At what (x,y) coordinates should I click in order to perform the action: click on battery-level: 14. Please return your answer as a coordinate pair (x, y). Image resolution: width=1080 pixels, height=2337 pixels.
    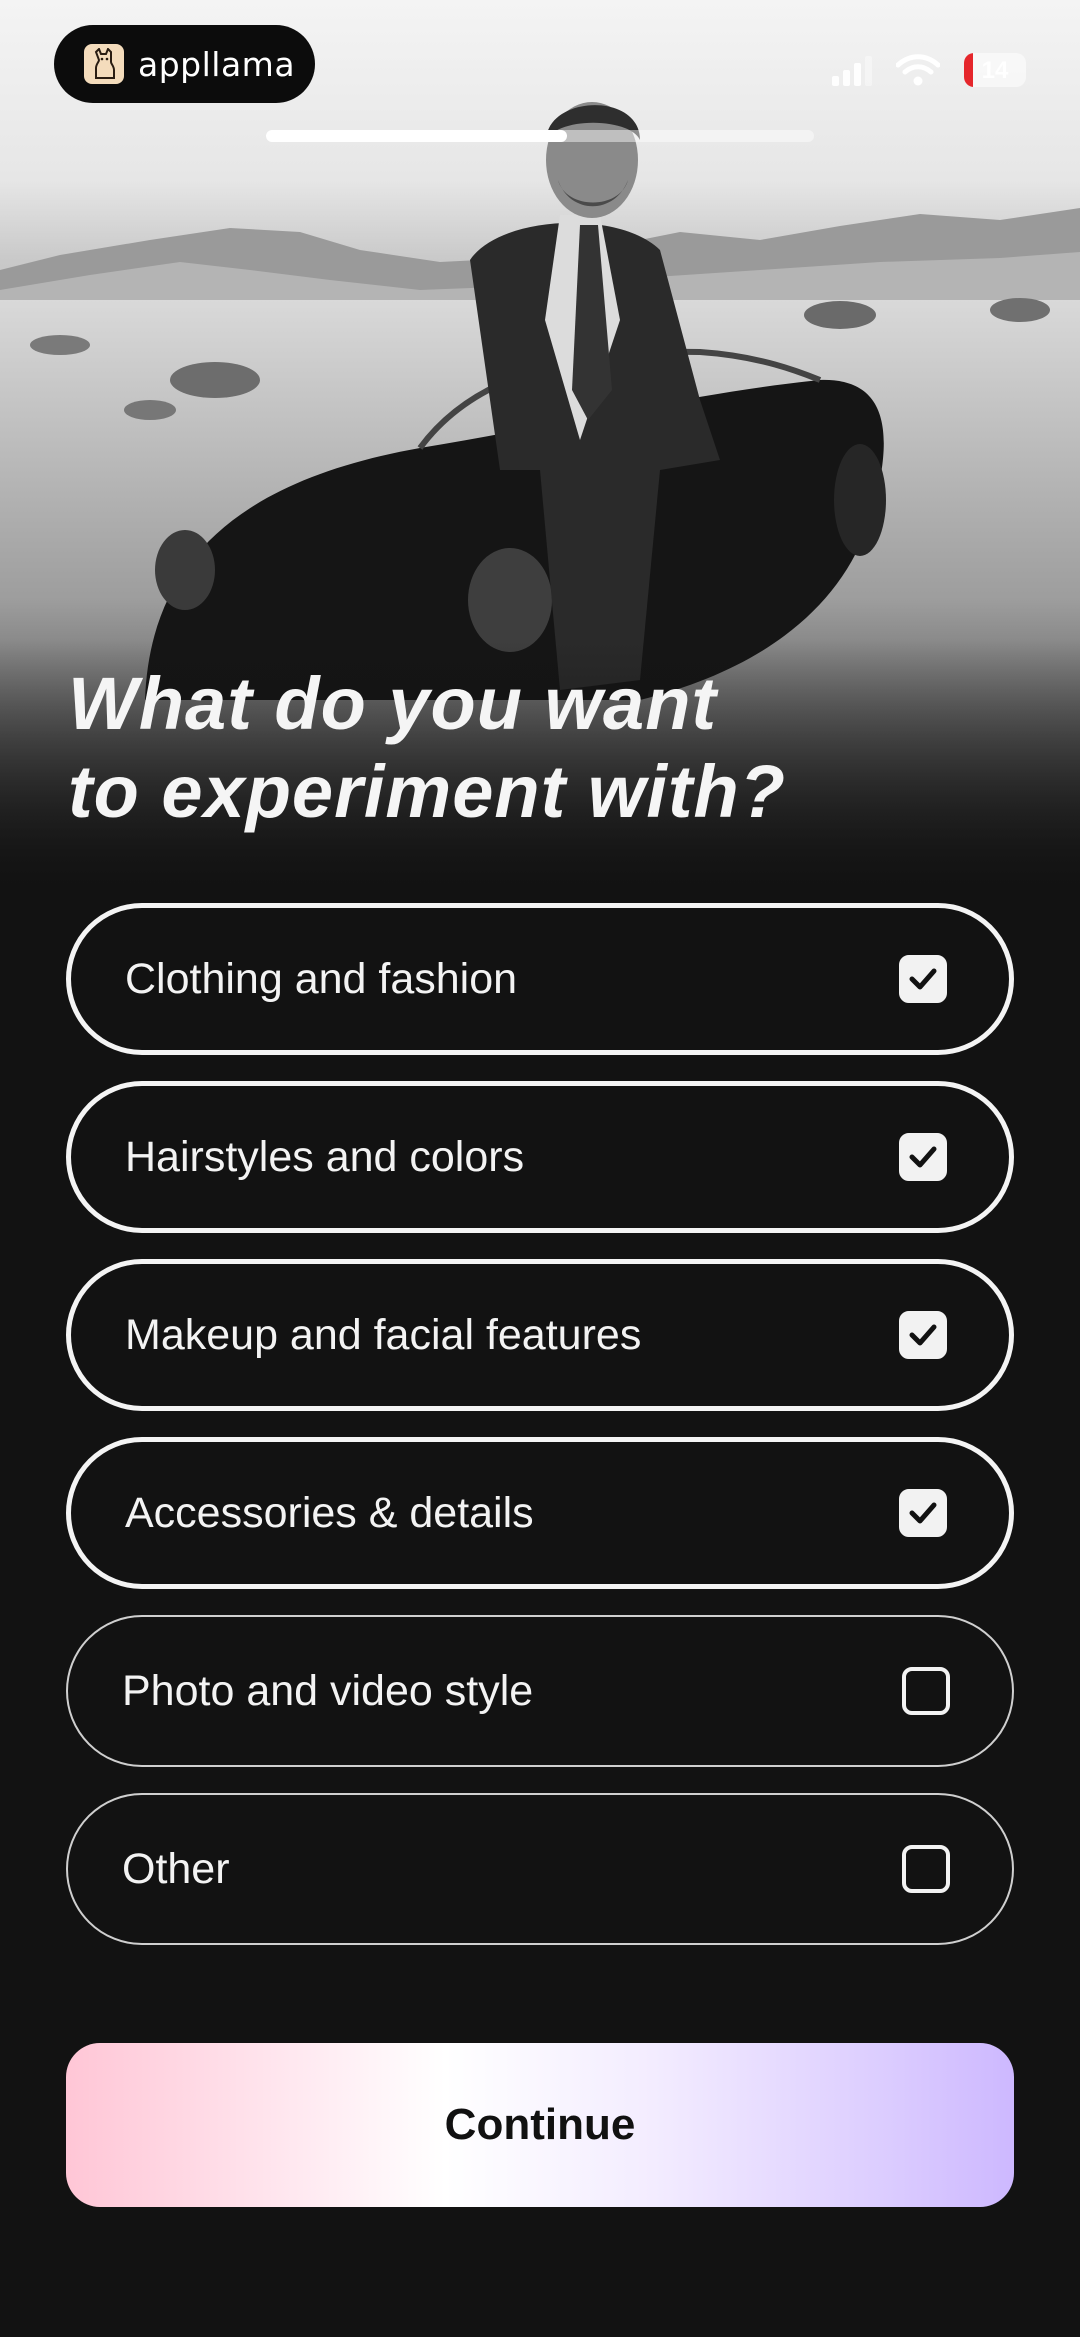
    Looking at the image, I should click on (995, 70).